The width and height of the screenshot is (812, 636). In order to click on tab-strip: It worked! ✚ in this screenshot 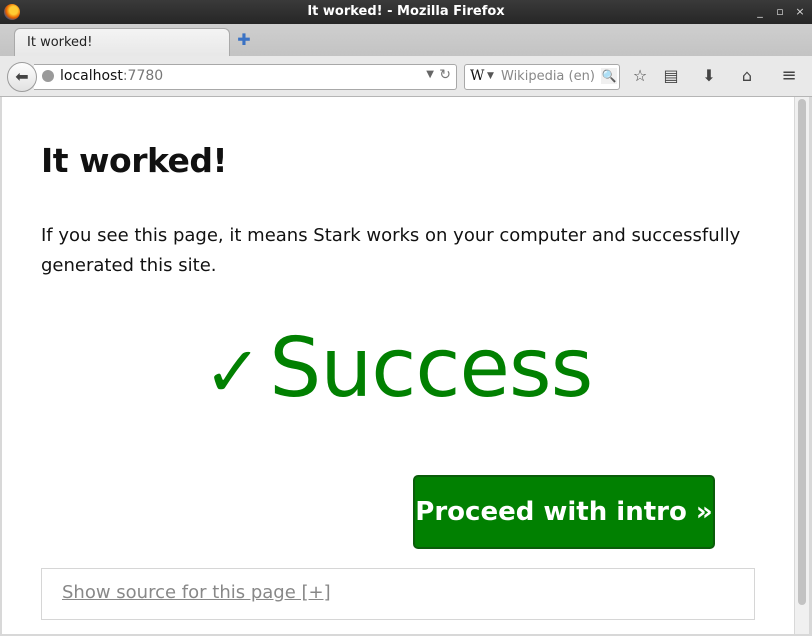, I will do `click(406, 40)`.